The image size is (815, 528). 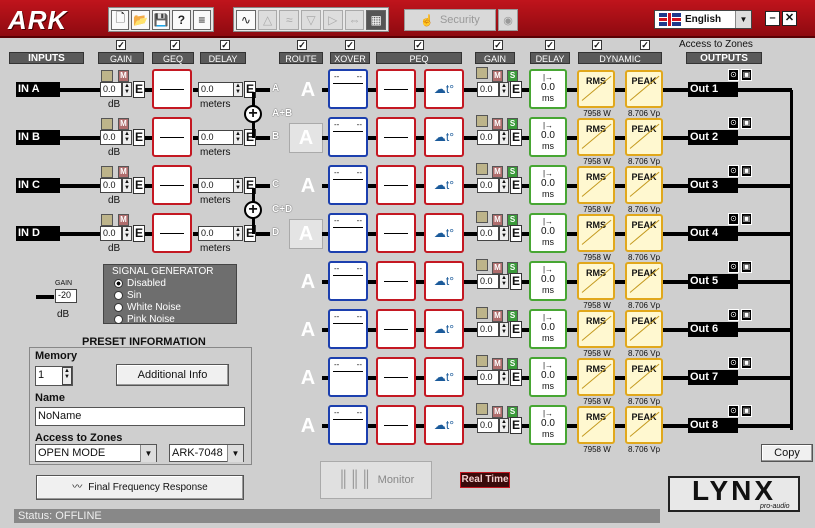 What do you see at coordinates (67, 376) in the screenshot?
I see `stepper-arrows-icon: ▲ ▼` at bounding box center [67, 376].